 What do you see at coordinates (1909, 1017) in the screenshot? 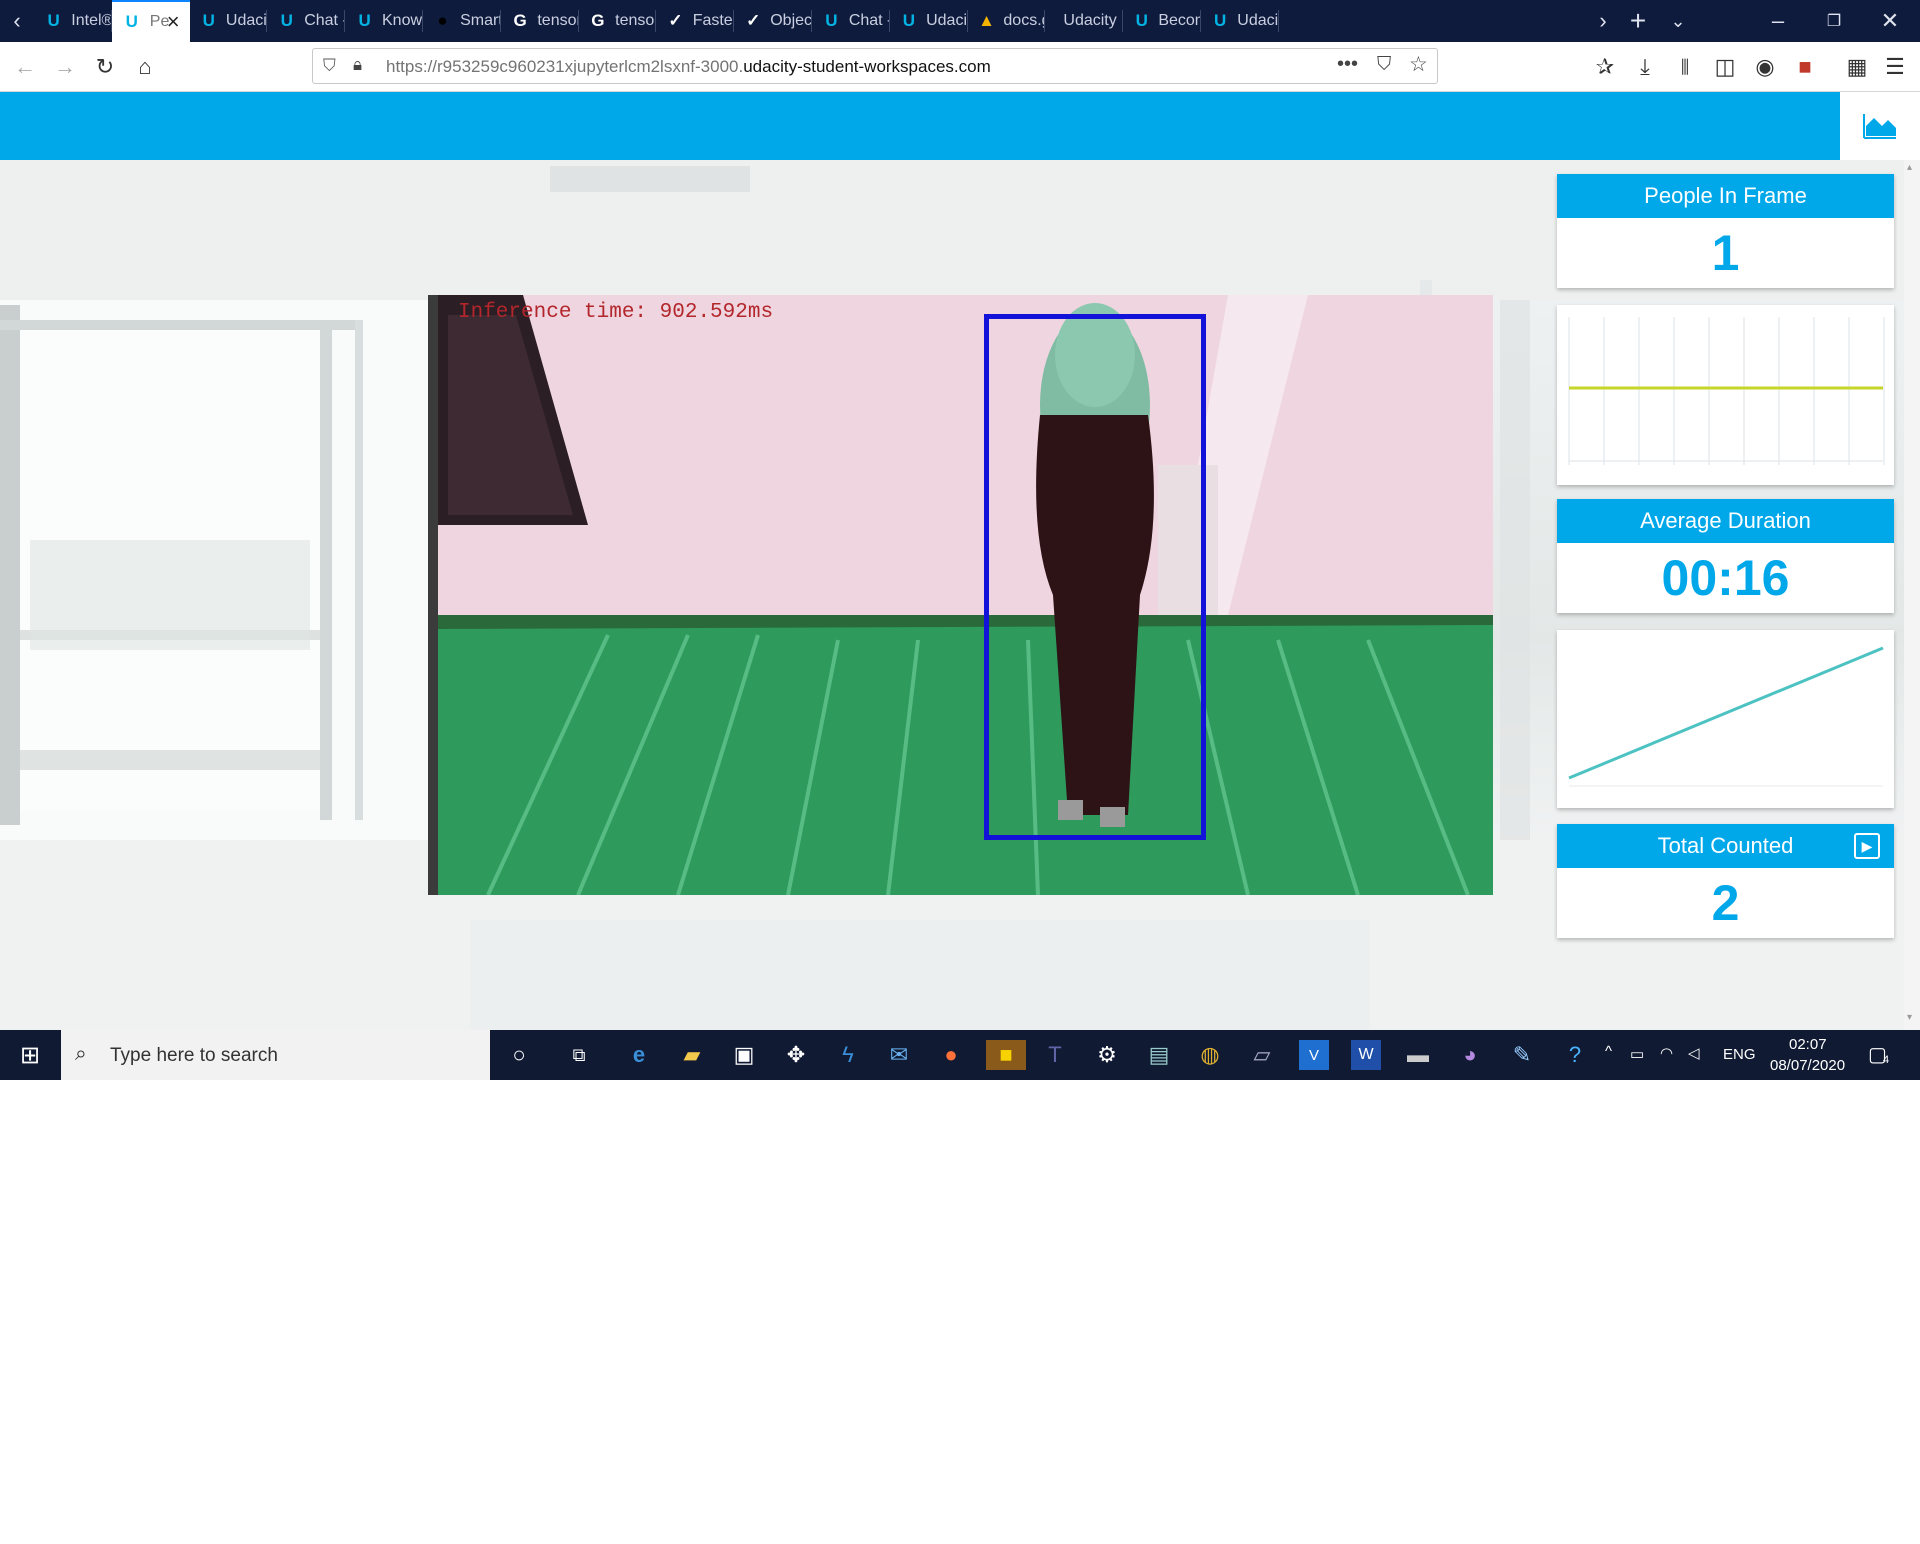
I see `scroll-down-icon: ▾` at bounding box center [1909, 1017].